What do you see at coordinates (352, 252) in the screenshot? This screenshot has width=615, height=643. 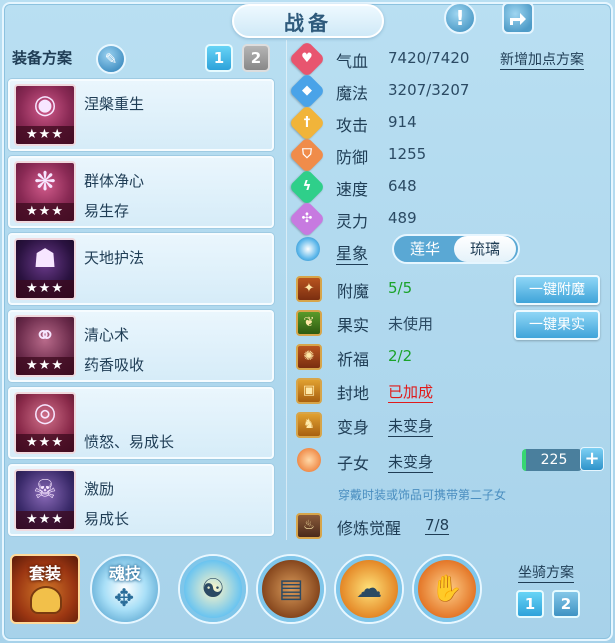 I see `constellation-label: 星象` at bounding box center [352, 252].